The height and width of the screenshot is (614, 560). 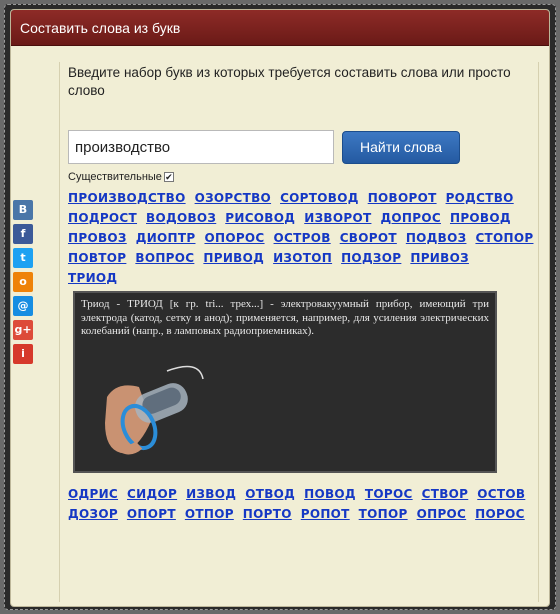 I want to click on word-link: ПОРОС, so click(x=500, y=514).